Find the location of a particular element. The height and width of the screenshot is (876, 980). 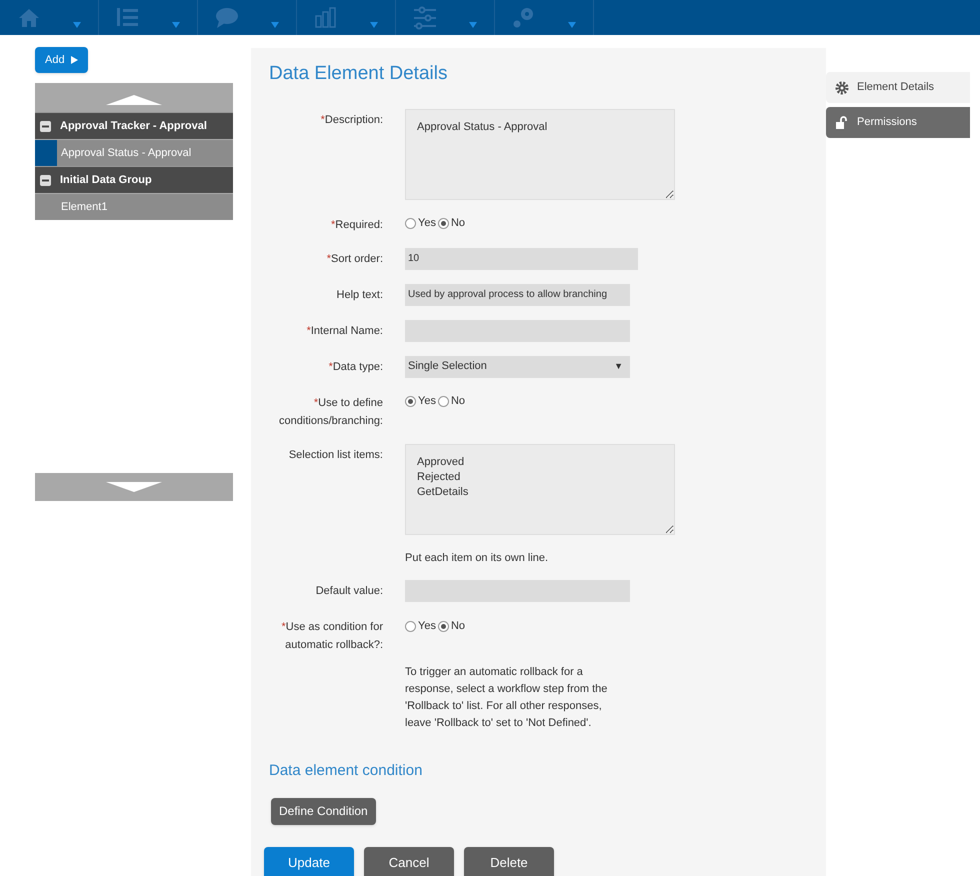

define-condition-button: Define Condition is located at coordinates (323, 811).